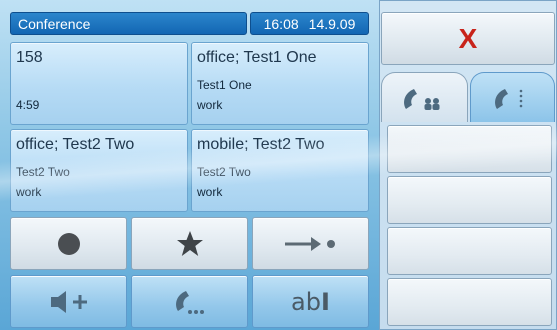 This screenshot has height=330, width=557. I want to click on phone-conference-icon, so click(421, 99).